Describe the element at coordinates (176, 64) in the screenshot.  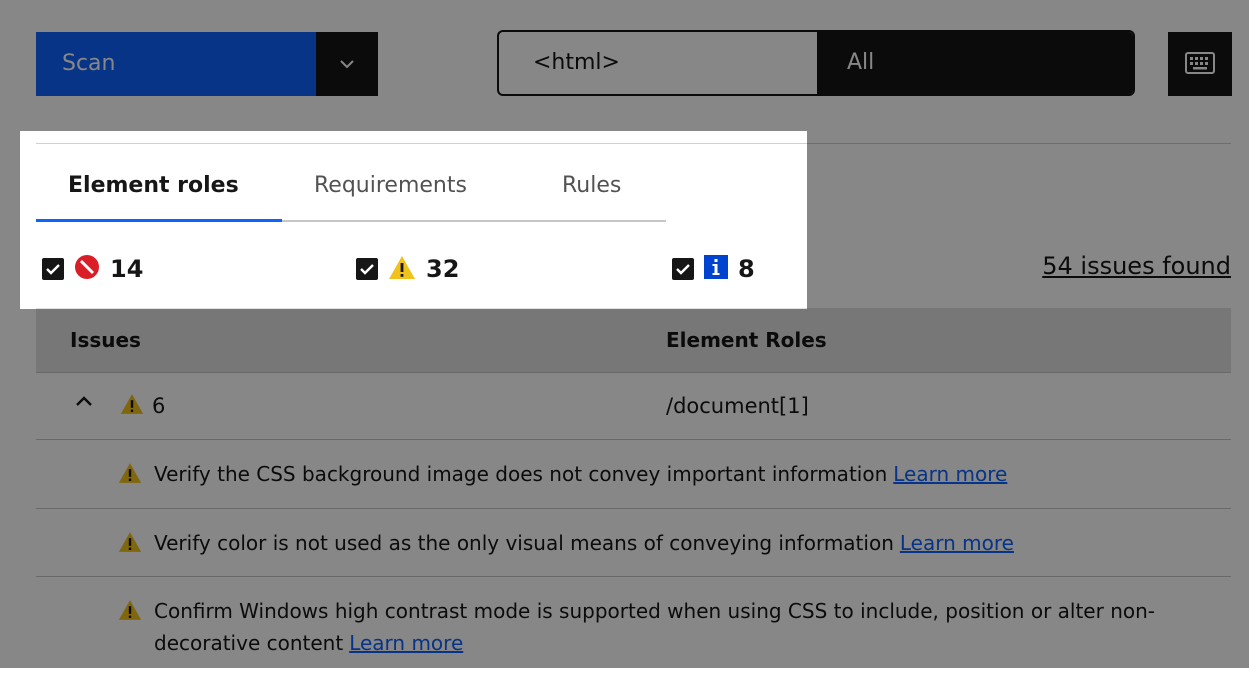
I see `scan-button: Scan` at that location.